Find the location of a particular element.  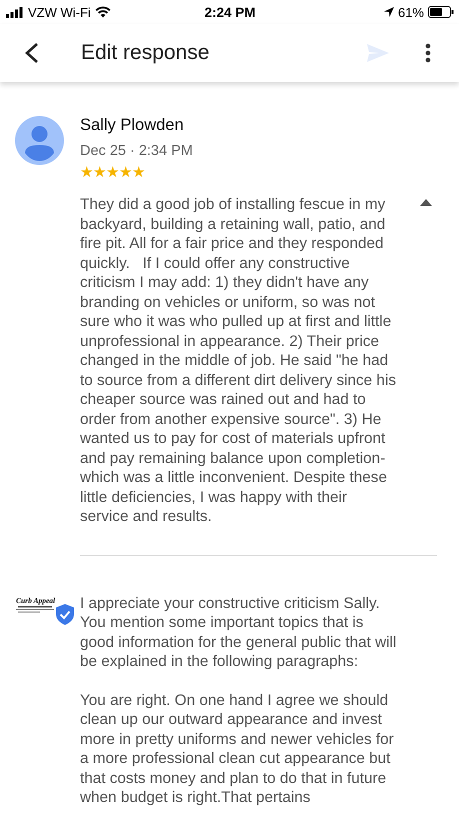

signal-icon is located at coordinates (15, 12).